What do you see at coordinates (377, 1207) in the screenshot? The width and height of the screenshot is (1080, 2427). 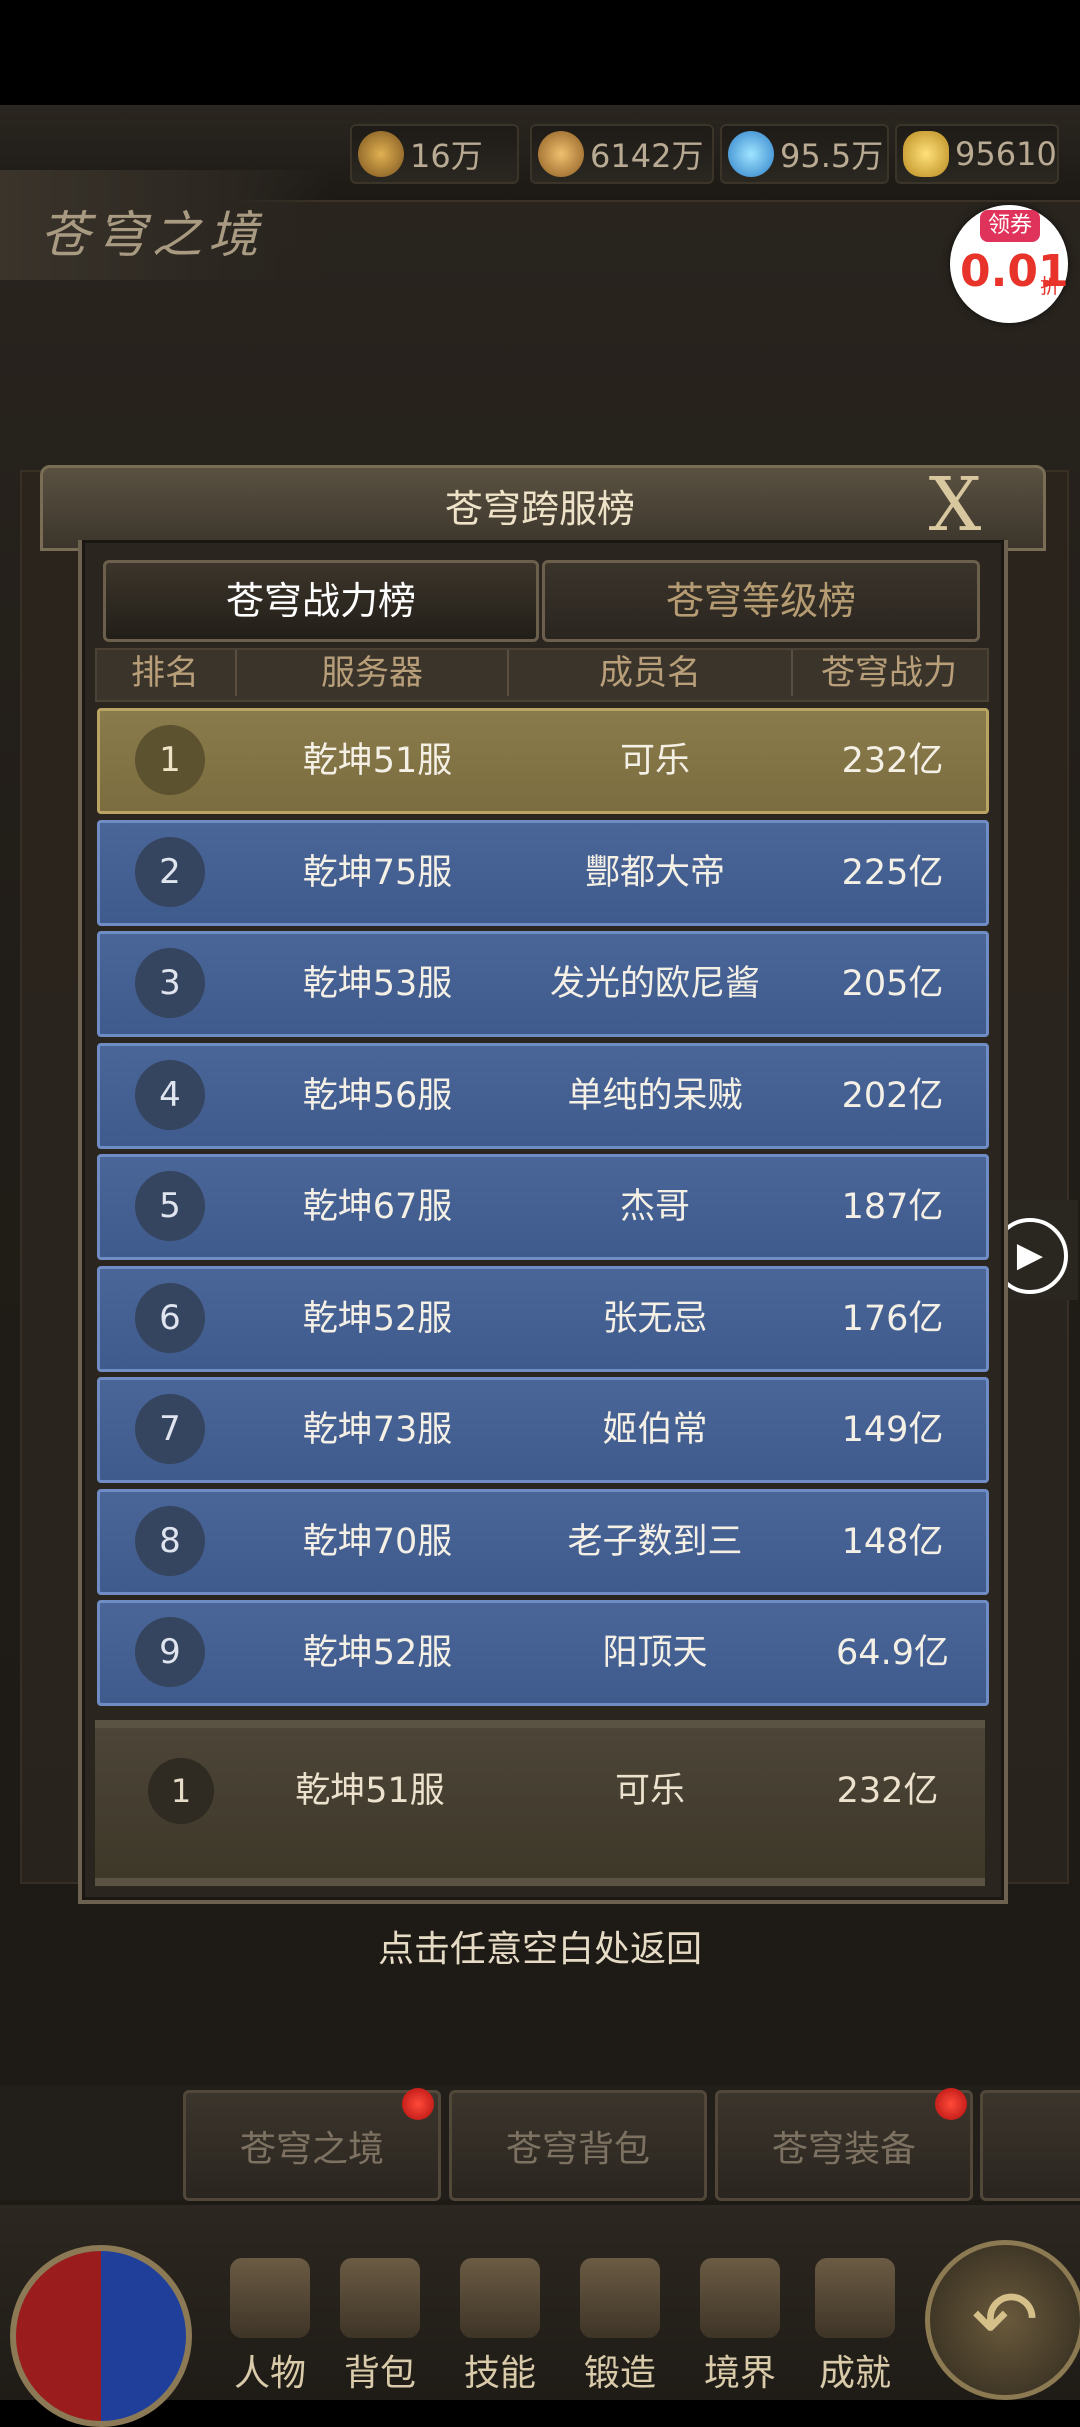 I see `server-cell: 乾坤67服` at bounding box center [377, 1207].